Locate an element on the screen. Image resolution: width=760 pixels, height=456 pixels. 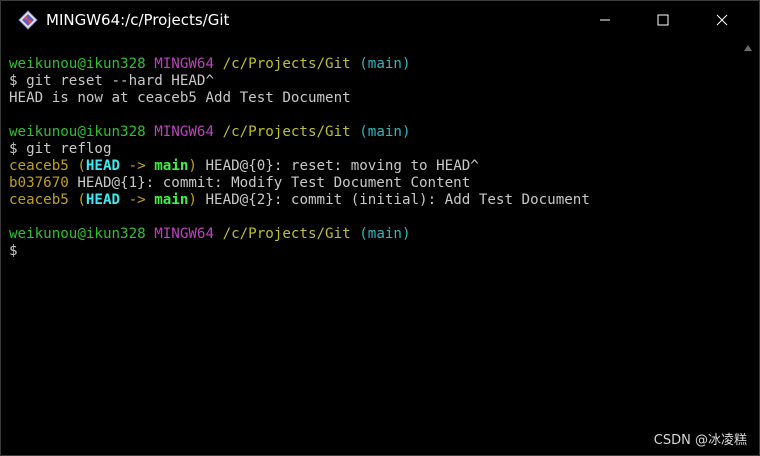
terminal-text-segment: HEAD@{0}: reset: moving to HEAD^ is located at coordinates (337, 166).